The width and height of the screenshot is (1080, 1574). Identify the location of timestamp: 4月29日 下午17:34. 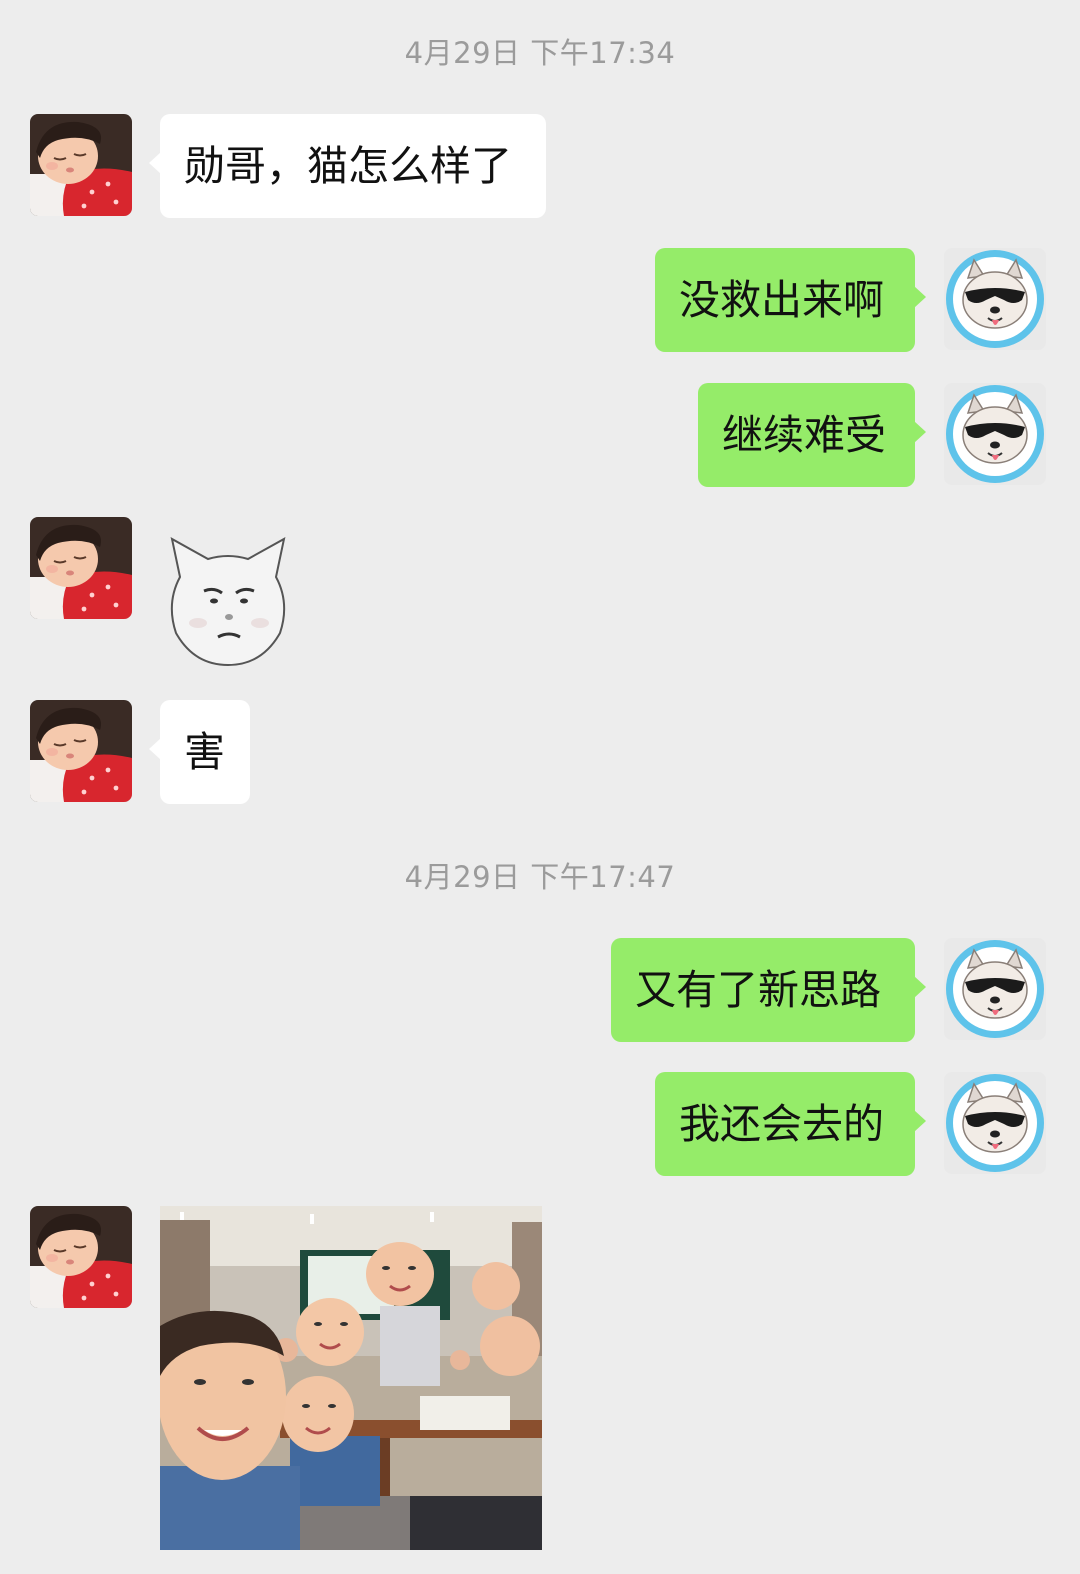
(540, 53).